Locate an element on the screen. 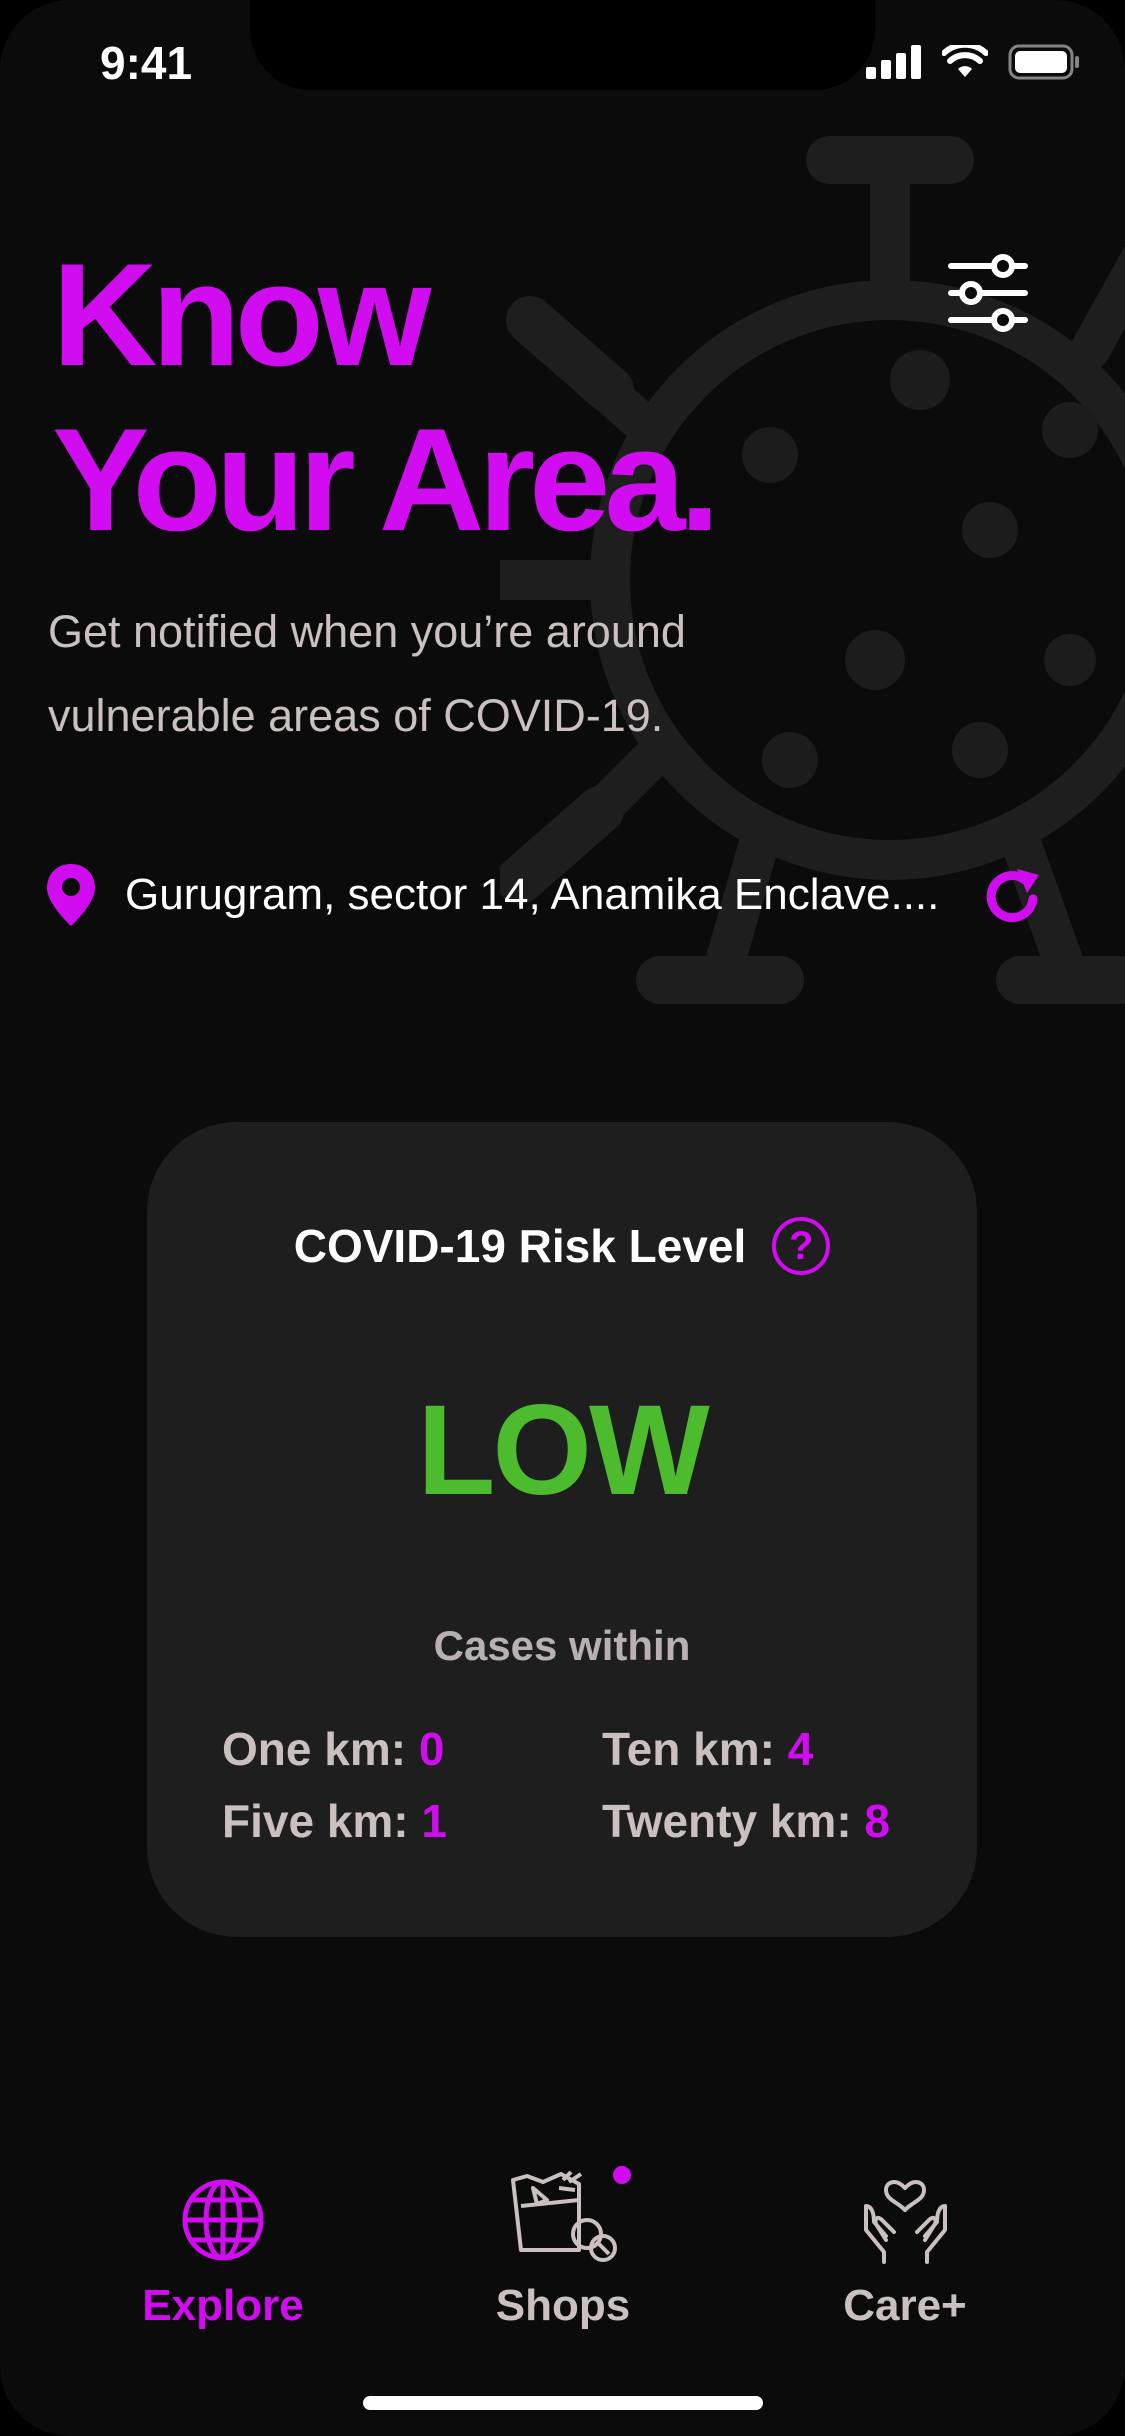 Image resolution: width=1125 pixels, height=2436 pixels. status-bar: 9:41 is located at coordinates (562, 65).